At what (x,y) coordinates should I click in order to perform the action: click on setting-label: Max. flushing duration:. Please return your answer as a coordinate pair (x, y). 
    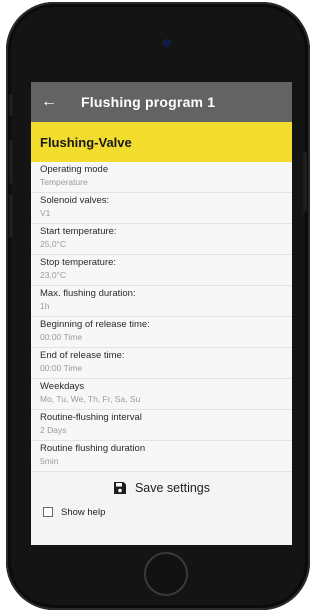
    Looking at the image, I should click on (88, 293).